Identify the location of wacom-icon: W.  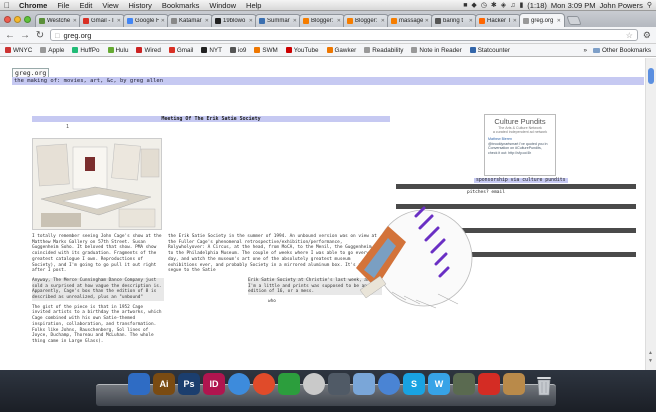
(439, 384).